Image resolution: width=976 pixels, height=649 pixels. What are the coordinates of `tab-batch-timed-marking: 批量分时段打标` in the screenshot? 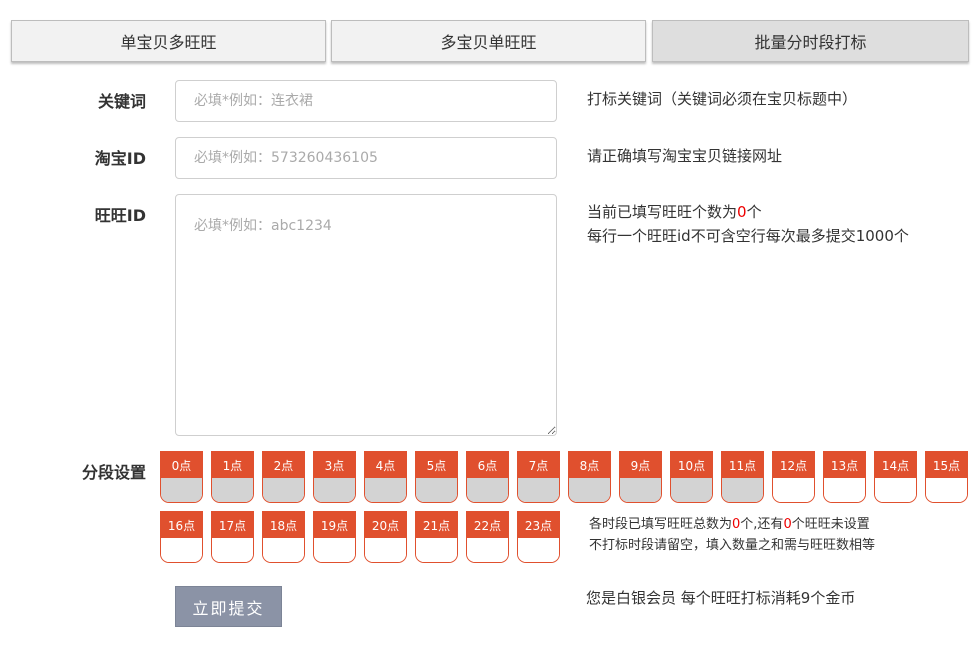 It's located at (810, 41).